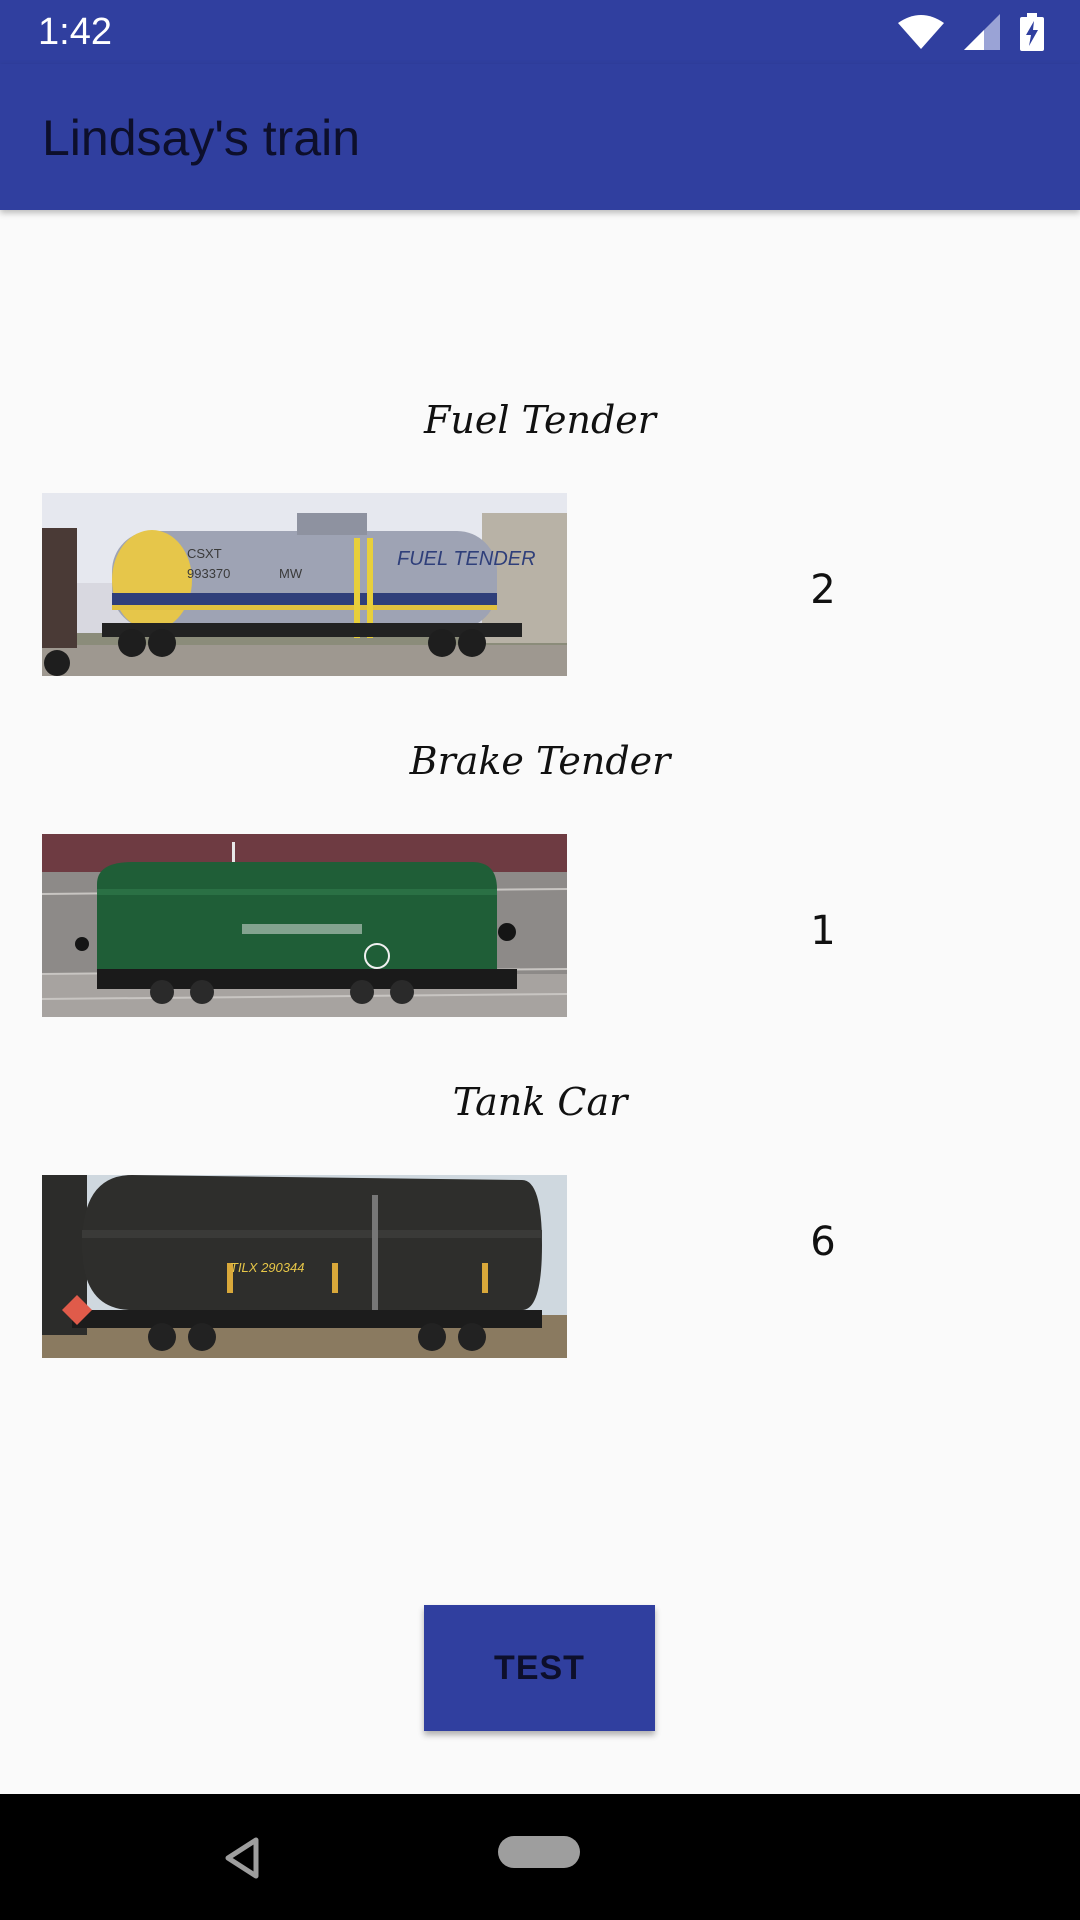 Image resolution: width=1080 pixels, height=1920 pixels. What do you see at coordinates (75, 32) in the screenshot?
I see `status-time: 1:42` at bounding box center [75, 32].